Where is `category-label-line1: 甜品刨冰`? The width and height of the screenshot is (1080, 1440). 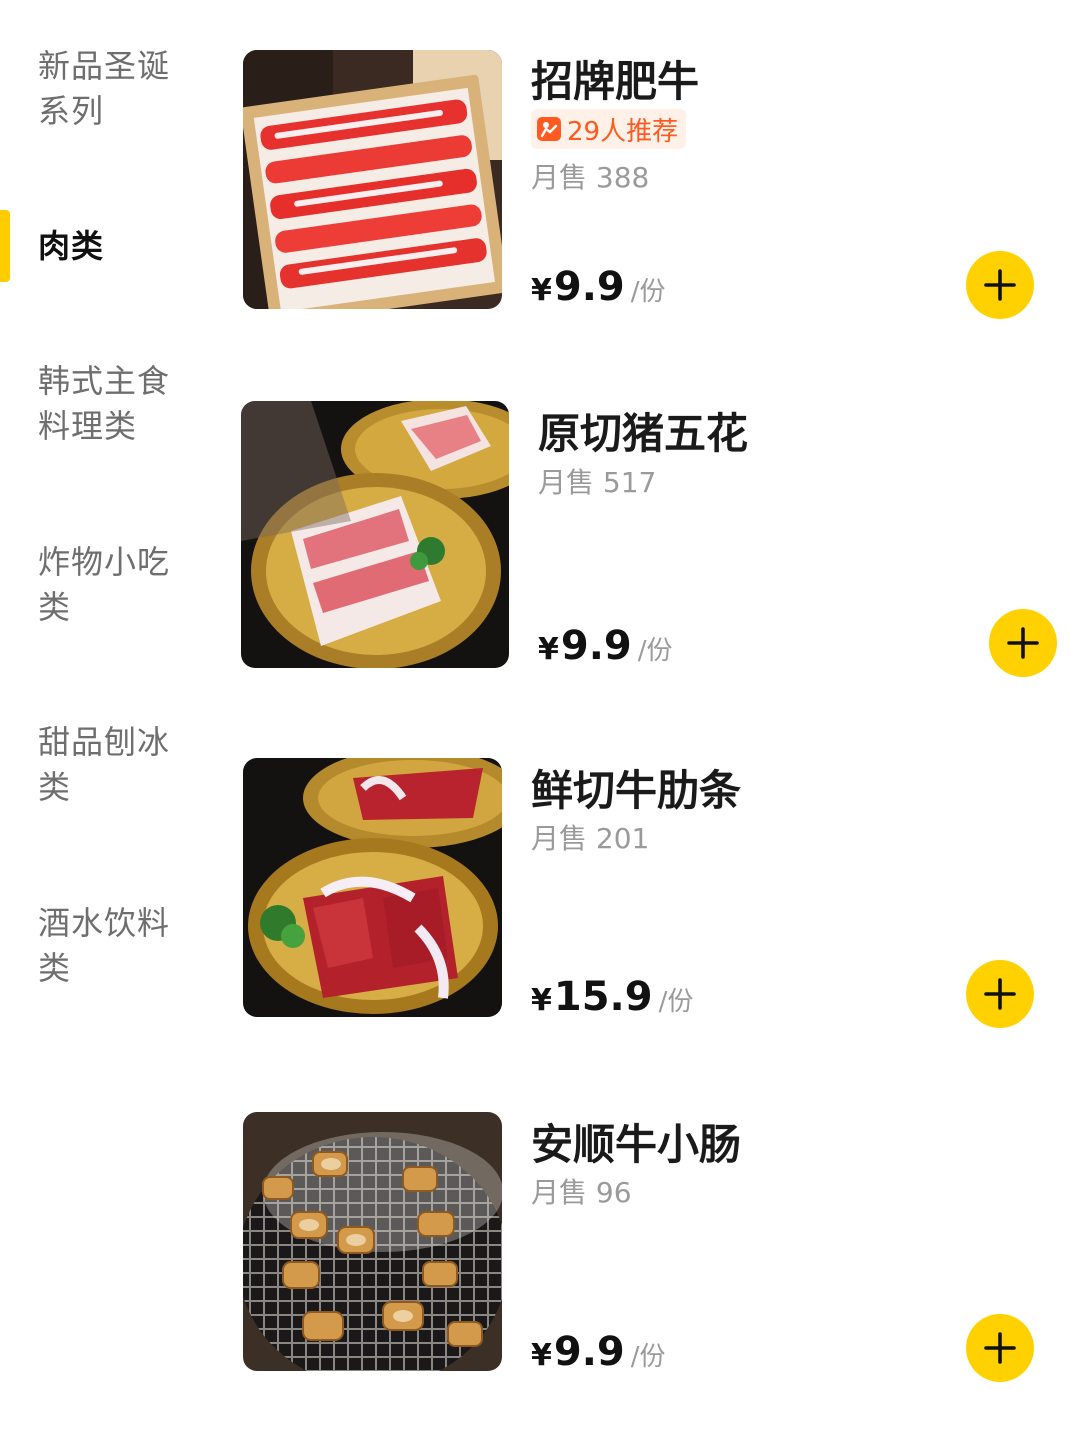 category-label-line1: 甜品刨冰 is located at coordinates (104, 742).